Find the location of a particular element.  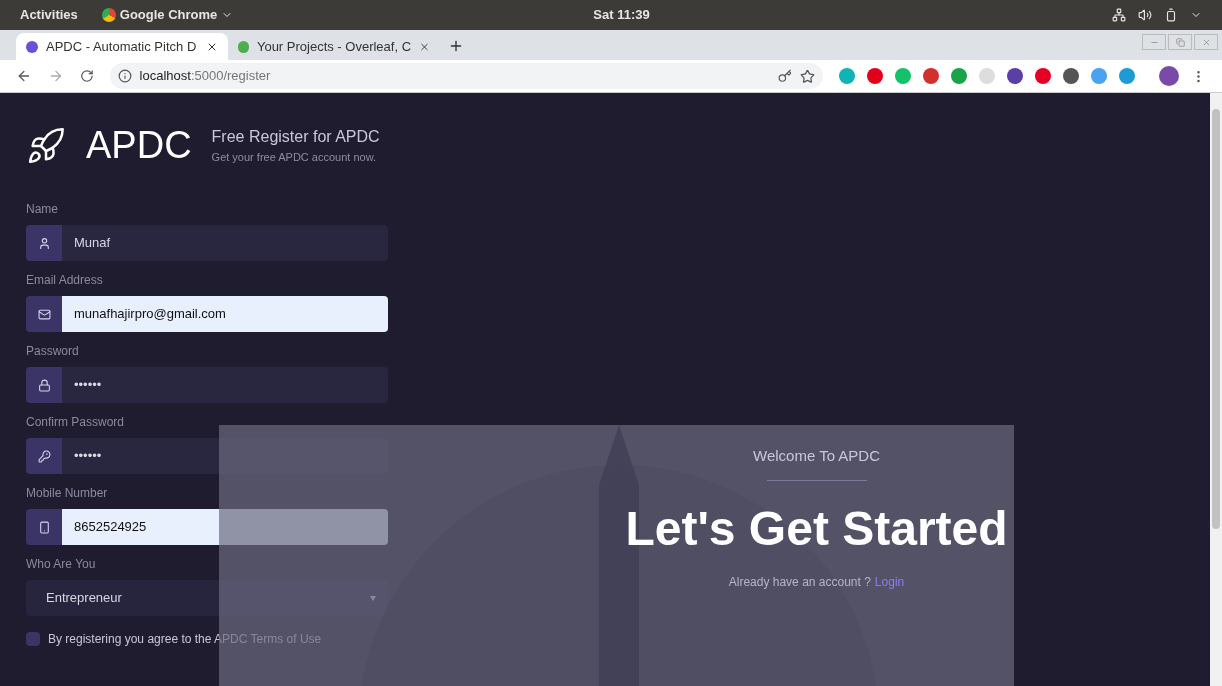

close-icon is located at coordinates (1206, 42).